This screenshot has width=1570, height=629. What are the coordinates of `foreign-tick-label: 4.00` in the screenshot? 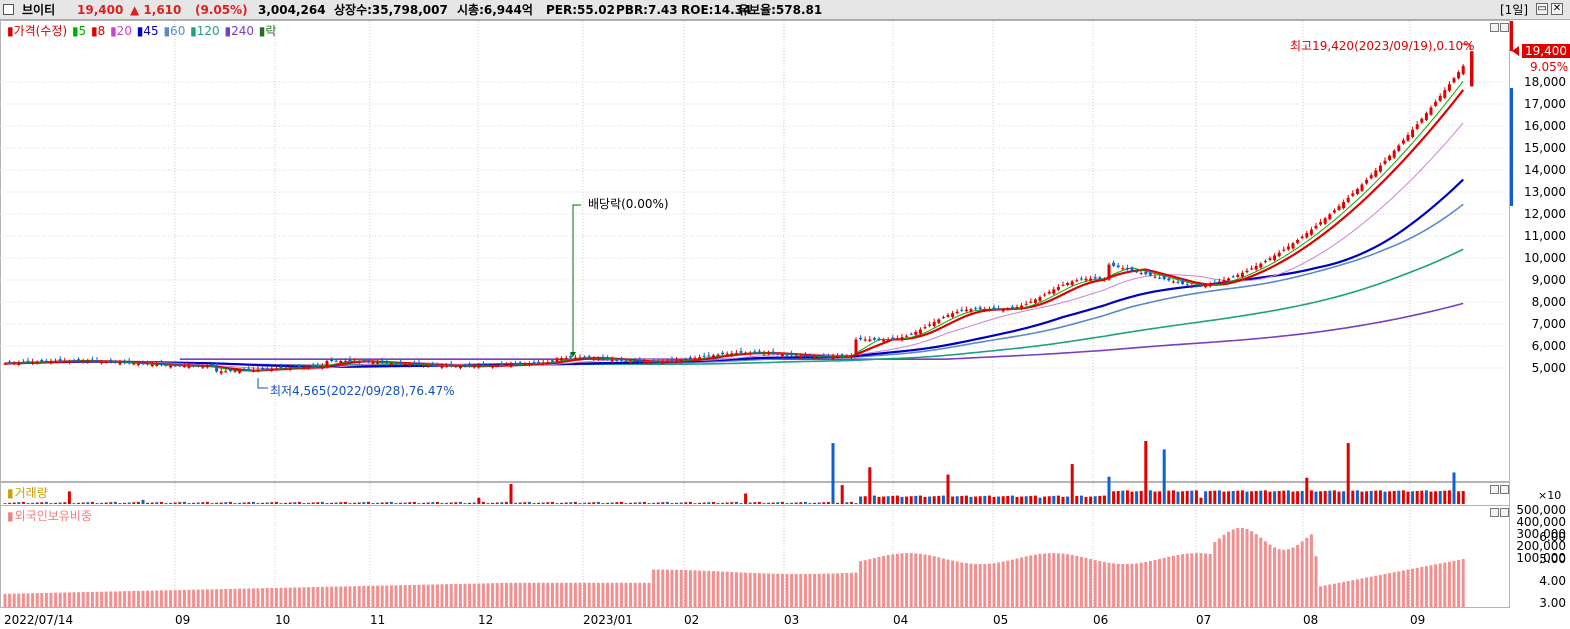 It's located at (1552, 581).